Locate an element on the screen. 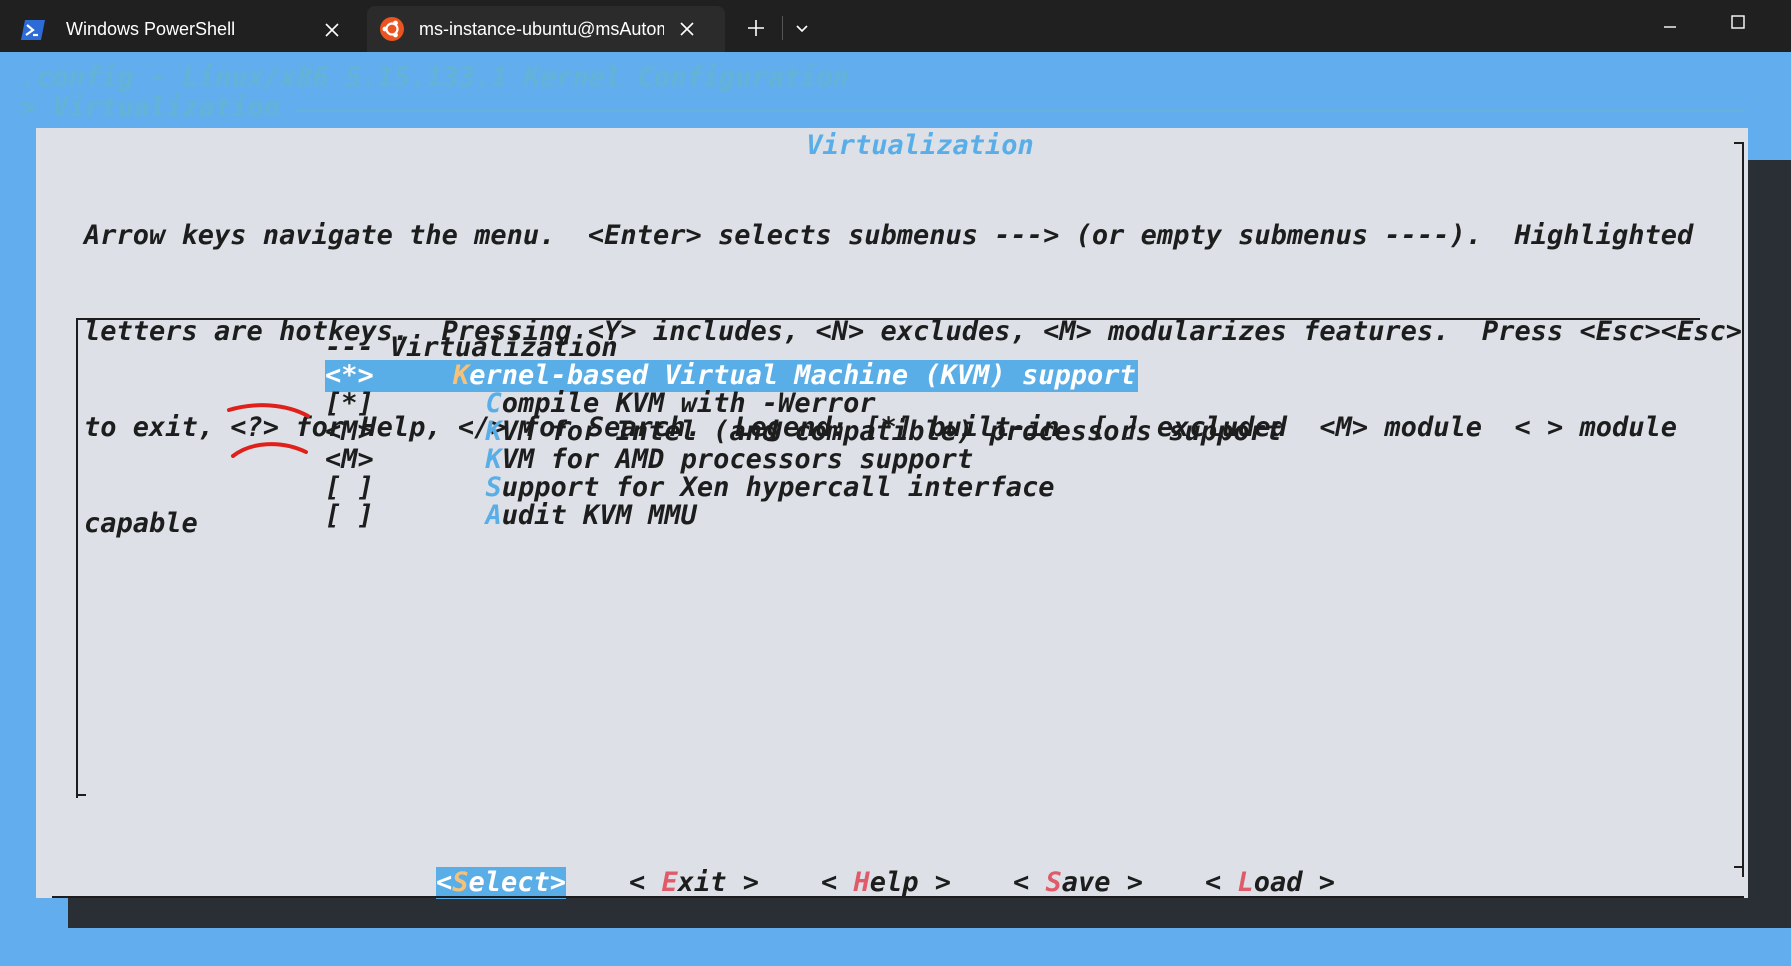 This screenshot has height=966, width=1791. tab-ms-instance-ubuntu: ms-instance-ubuntu@msAutomation is located at coordinates (546, 29).